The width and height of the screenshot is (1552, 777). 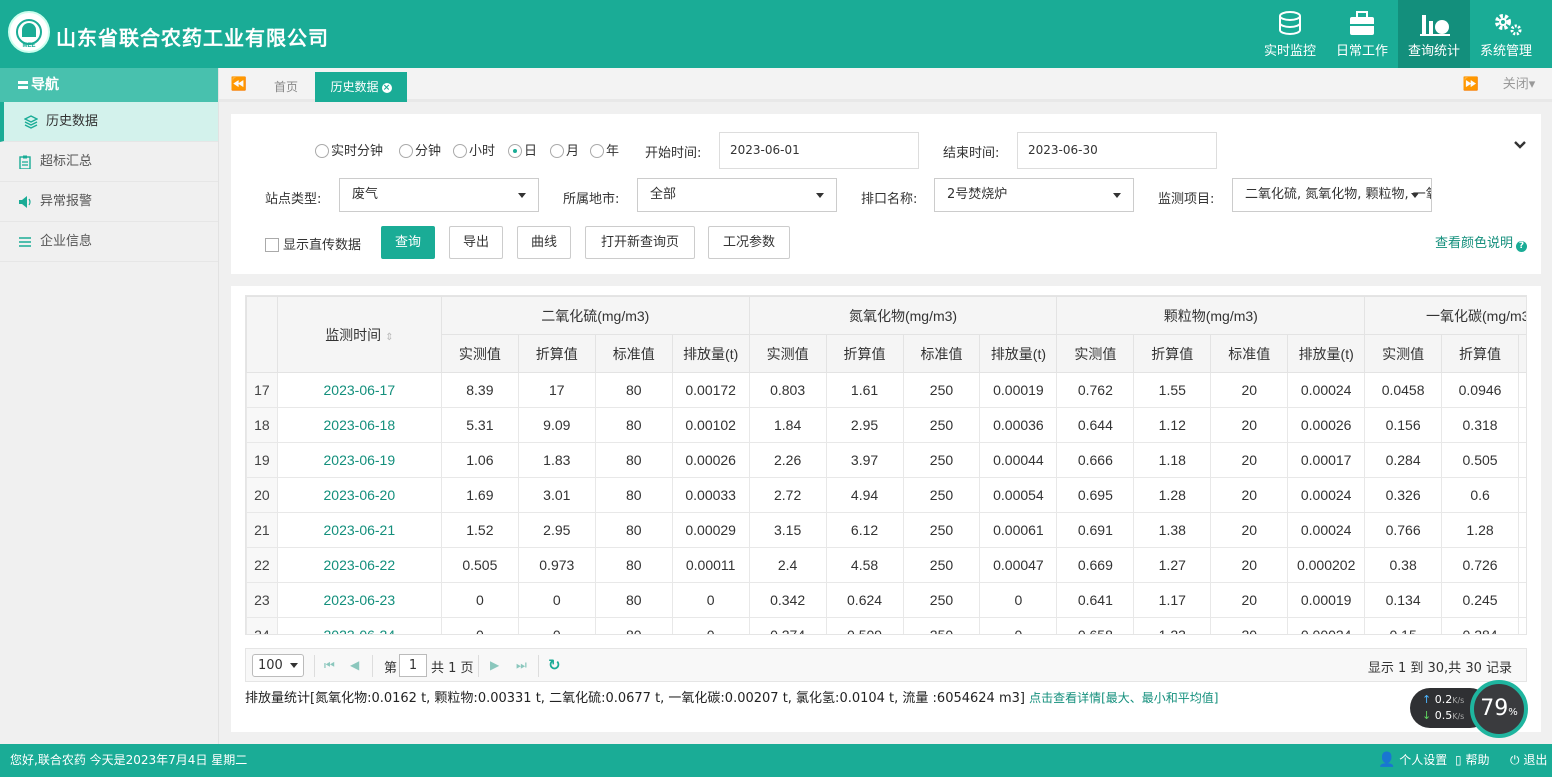 I want to click on row-number: 17, so click(x=262, y=390).